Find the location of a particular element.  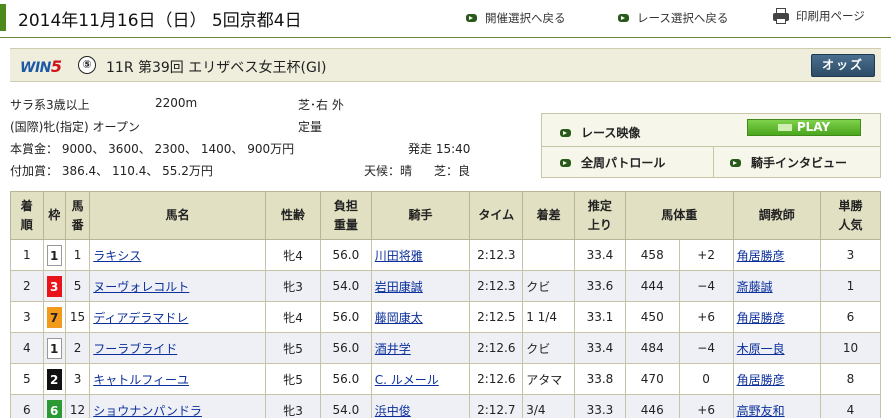

race-date: 2014年11月16日（日） 5回京都4日 is located at coordinates (160, 21).